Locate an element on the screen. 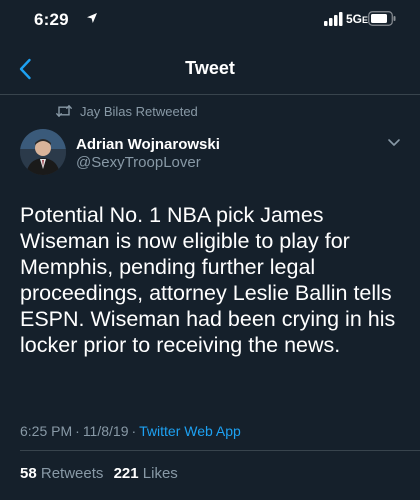  status-bar: 6:29 5GE is located at coordinates (210, 20).